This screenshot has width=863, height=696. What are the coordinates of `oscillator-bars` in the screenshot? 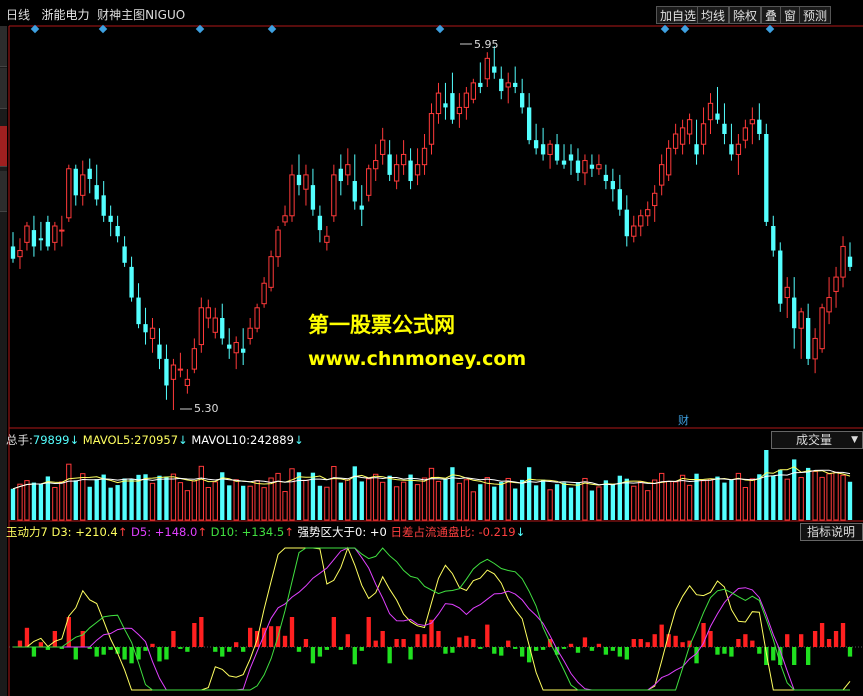 It's located at (435, 641).